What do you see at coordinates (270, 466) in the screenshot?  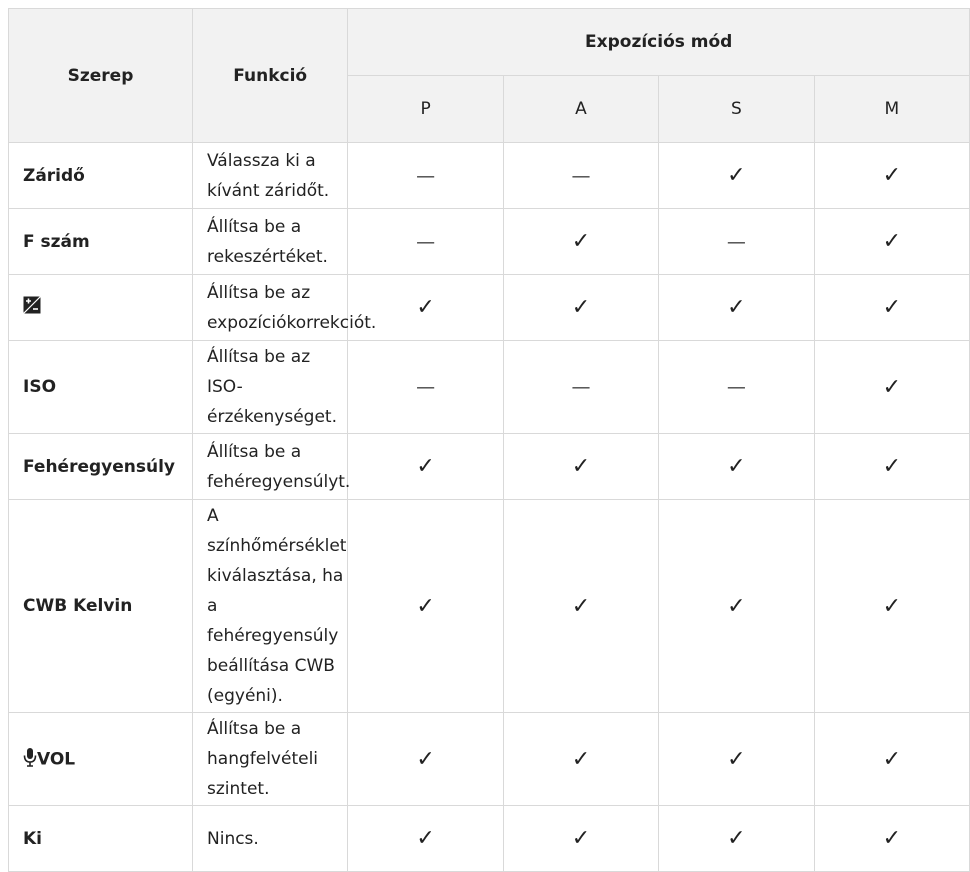 I see `row-function: Állítsa be a fehéregyensúlyt.` at bounding box center [270, 466].